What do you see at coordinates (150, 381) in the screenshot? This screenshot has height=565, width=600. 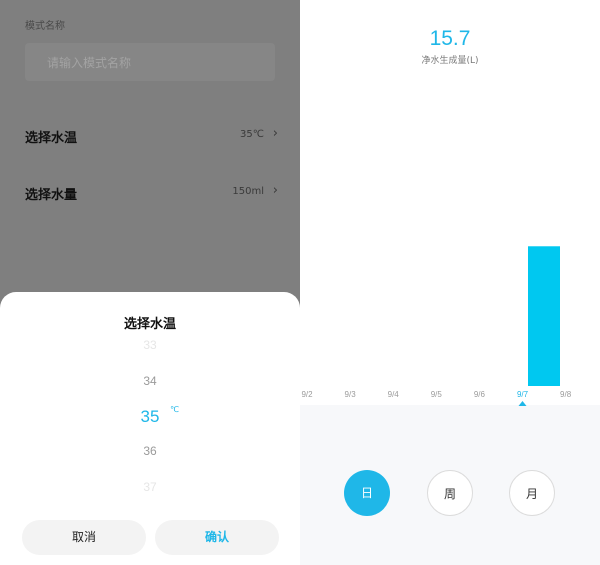 I see `picker-option: 34` at bounding box center [150, 381].